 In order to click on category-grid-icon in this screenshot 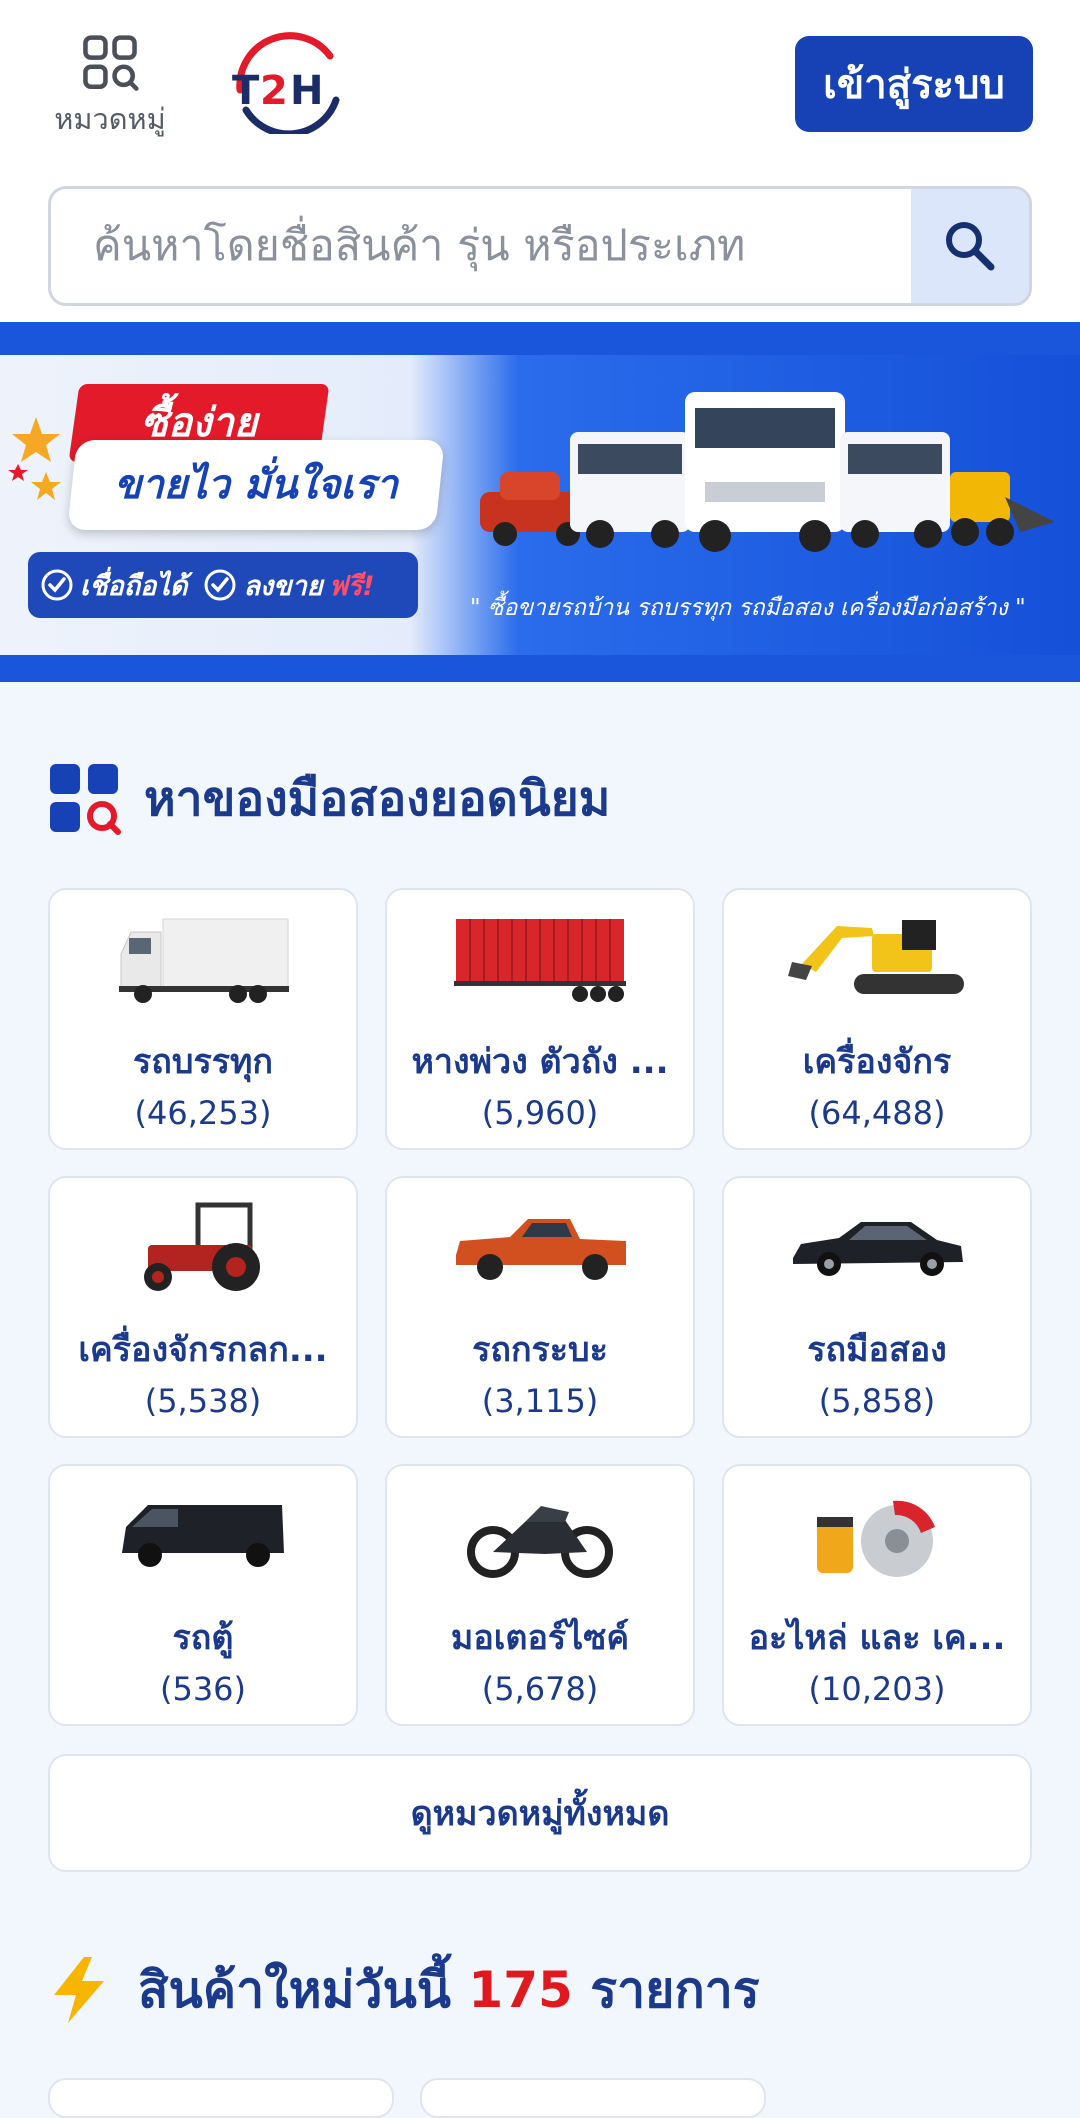, I will do `click(111, 63)`.